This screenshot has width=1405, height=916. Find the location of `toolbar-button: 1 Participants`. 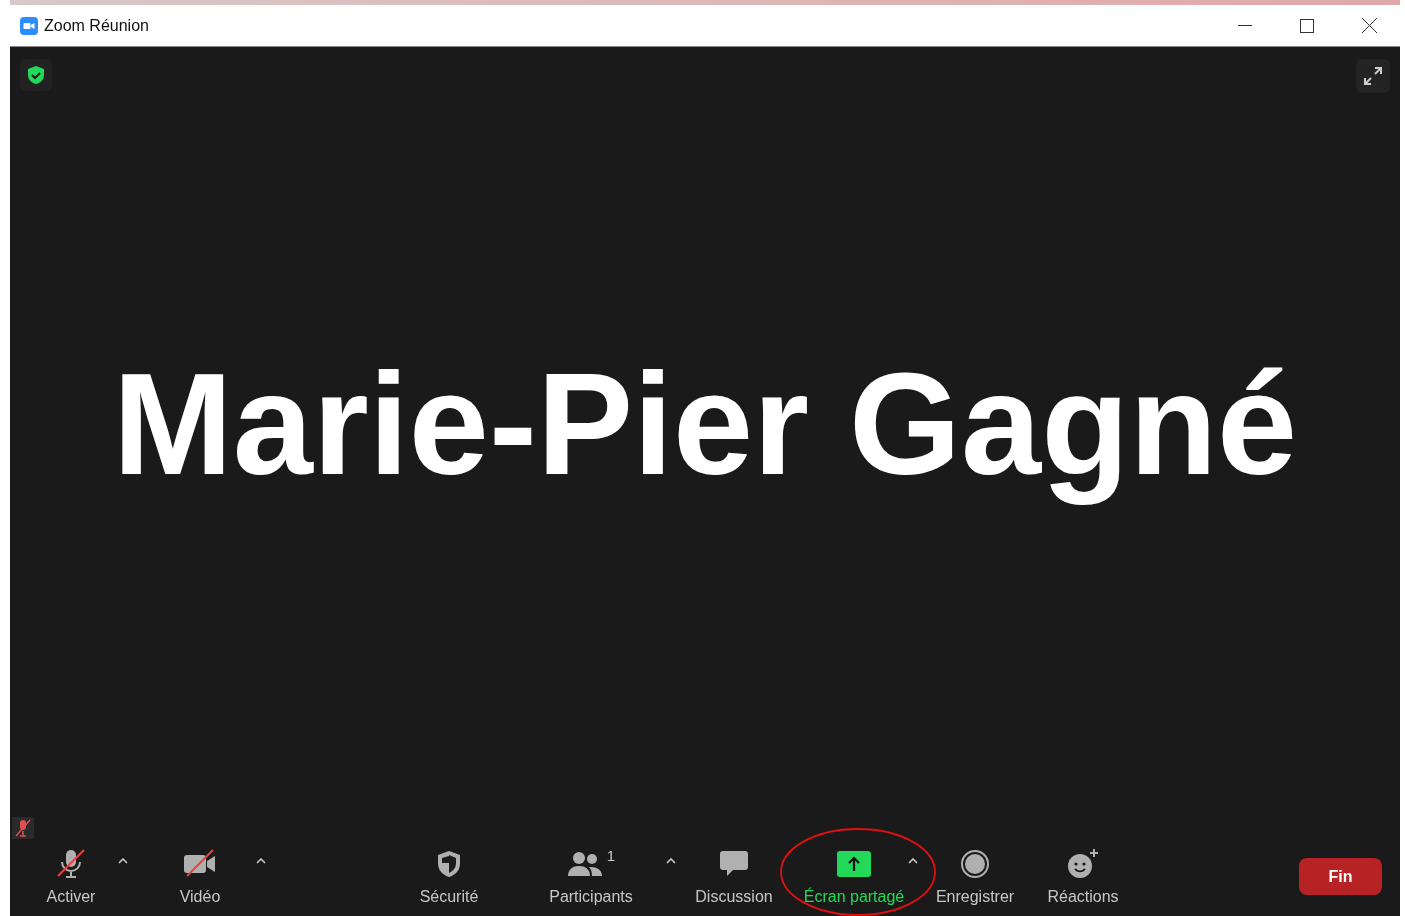

toolbar-button: 1 Participants is located at coordinates (591, 878).